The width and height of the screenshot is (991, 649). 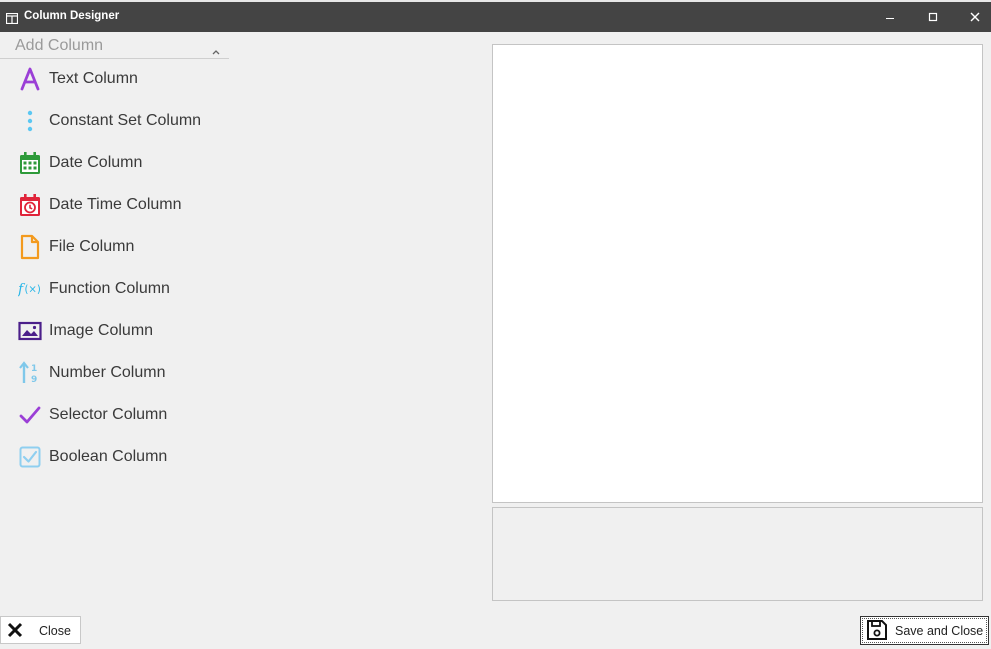 What do you see at coordinates (109, 288) in the screenshot?
I see `column-item-label: Function Column` at bounding box center [109, 288].